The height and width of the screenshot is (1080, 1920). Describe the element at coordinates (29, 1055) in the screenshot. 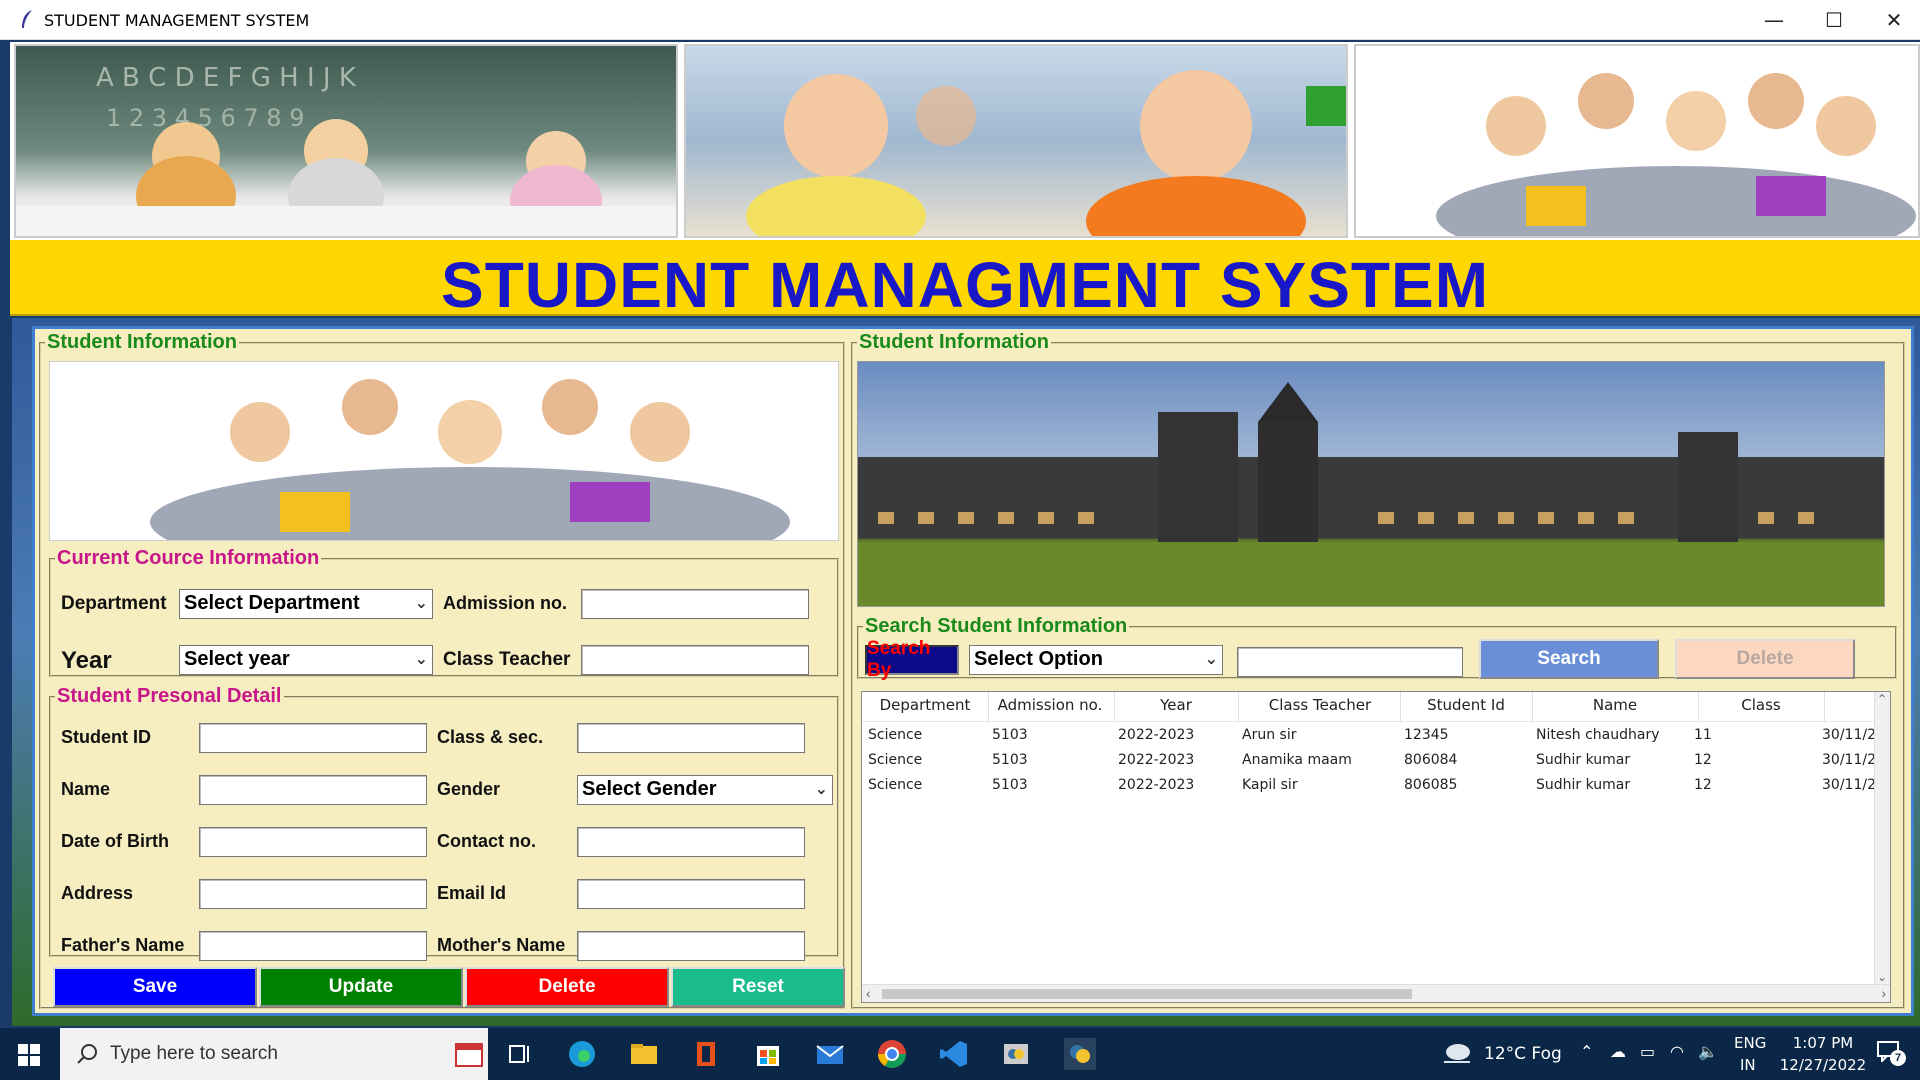

I see `windows-start-icon` at that location.